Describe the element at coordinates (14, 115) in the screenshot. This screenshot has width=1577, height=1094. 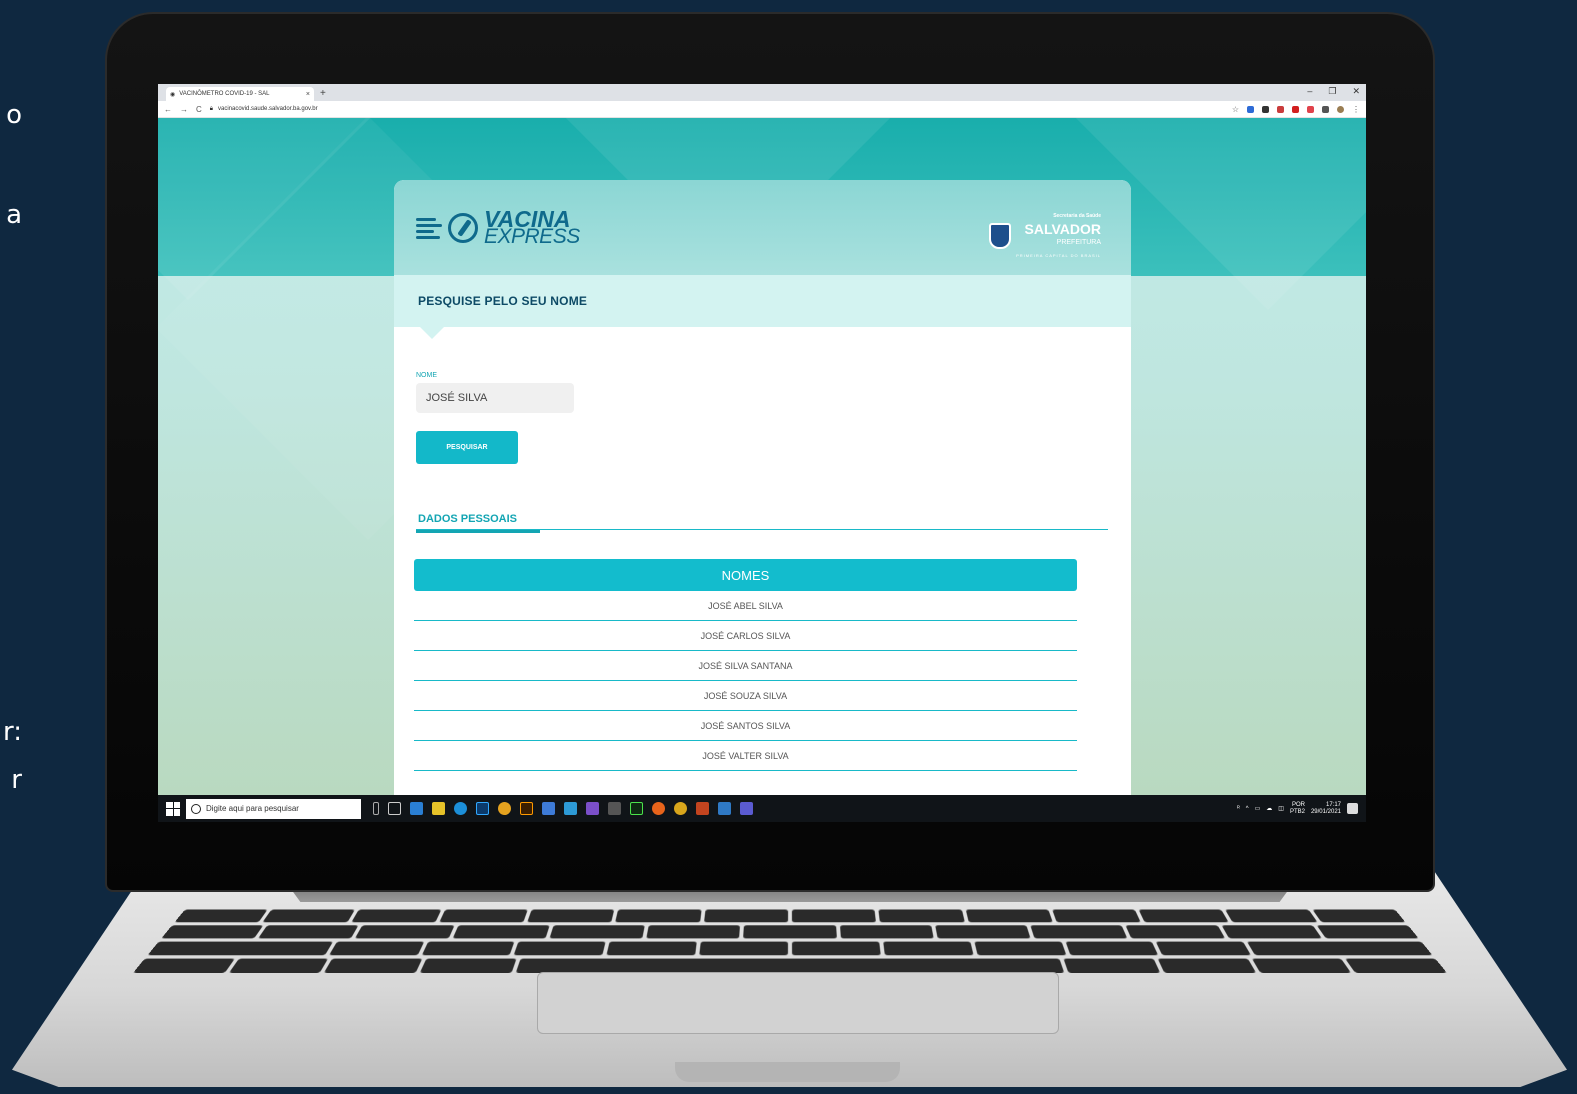
I see `clipped-text-fragment: o` at that location.